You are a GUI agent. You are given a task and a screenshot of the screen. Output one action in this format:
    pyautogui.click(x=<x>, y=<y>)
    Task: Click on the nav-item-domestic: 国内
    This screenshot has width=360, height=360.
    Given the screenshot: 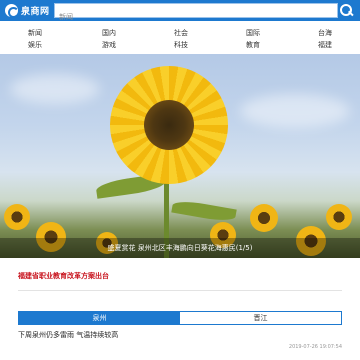 What is the action you would take?
    pyautogui.click(x=109, y=33)
    